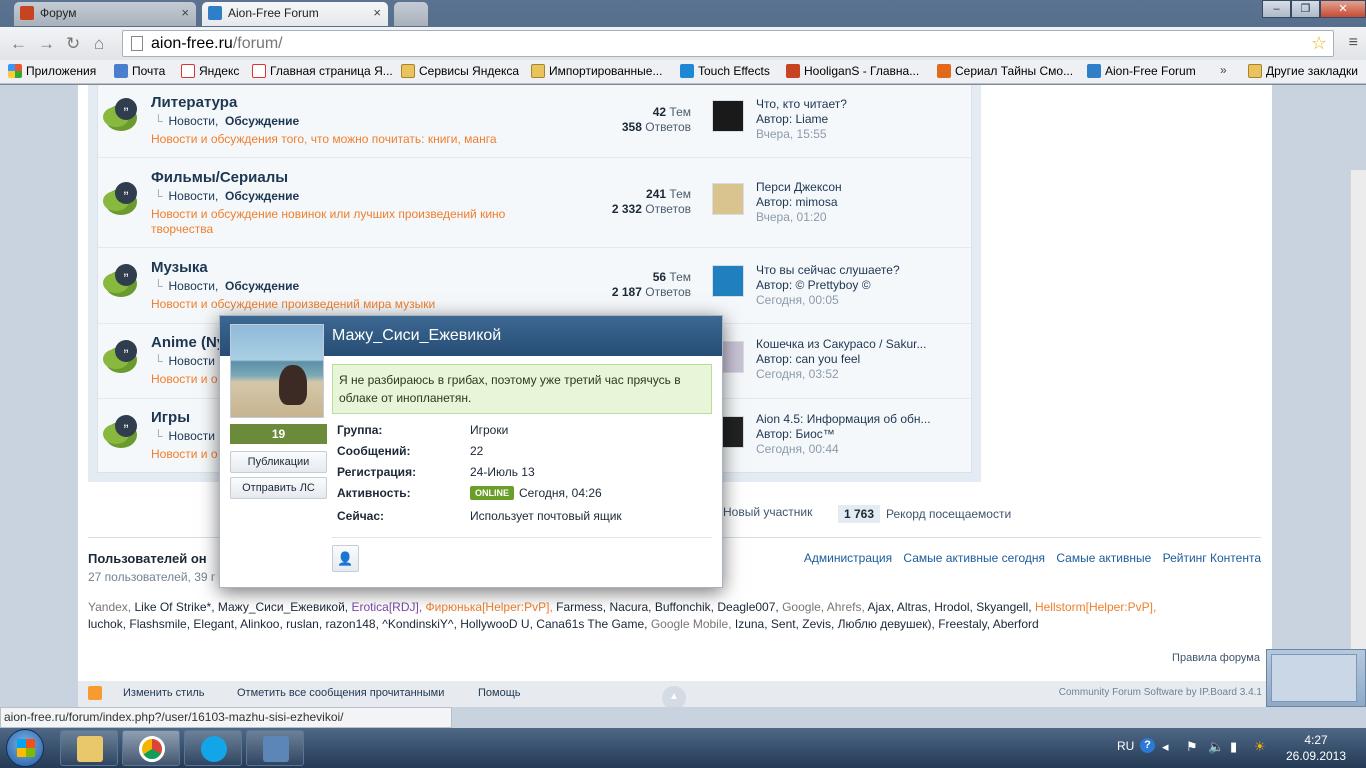  I want to click on clock: 4:27 26.09.2013, so click(1316, 748).